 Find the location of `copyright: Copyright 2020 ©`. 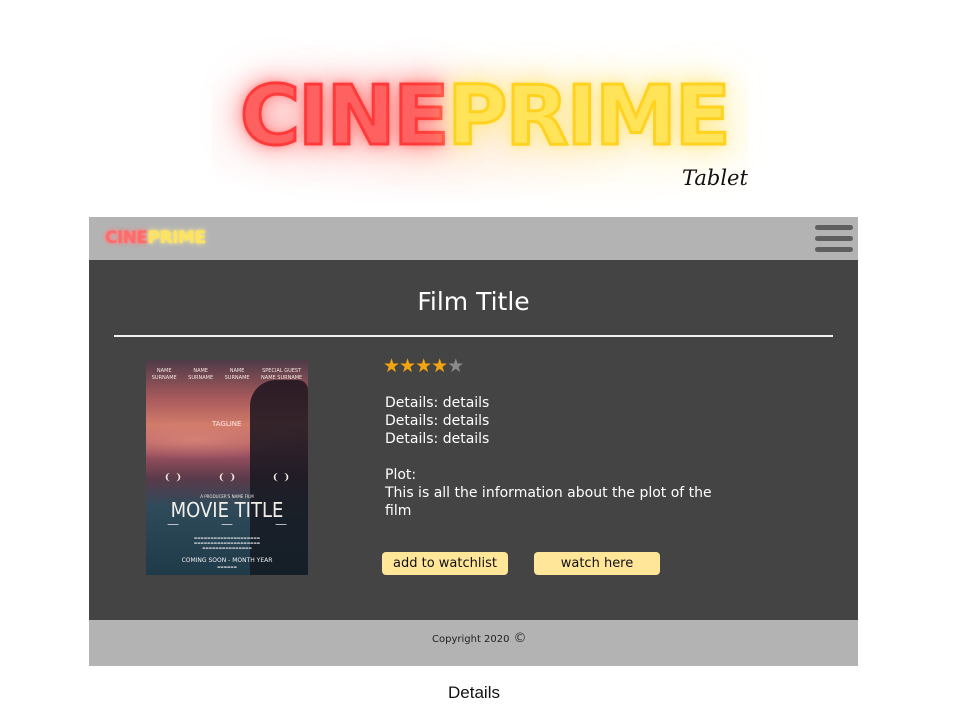

copyright: Copyright 2020 © is located at coordinates (479, 638).